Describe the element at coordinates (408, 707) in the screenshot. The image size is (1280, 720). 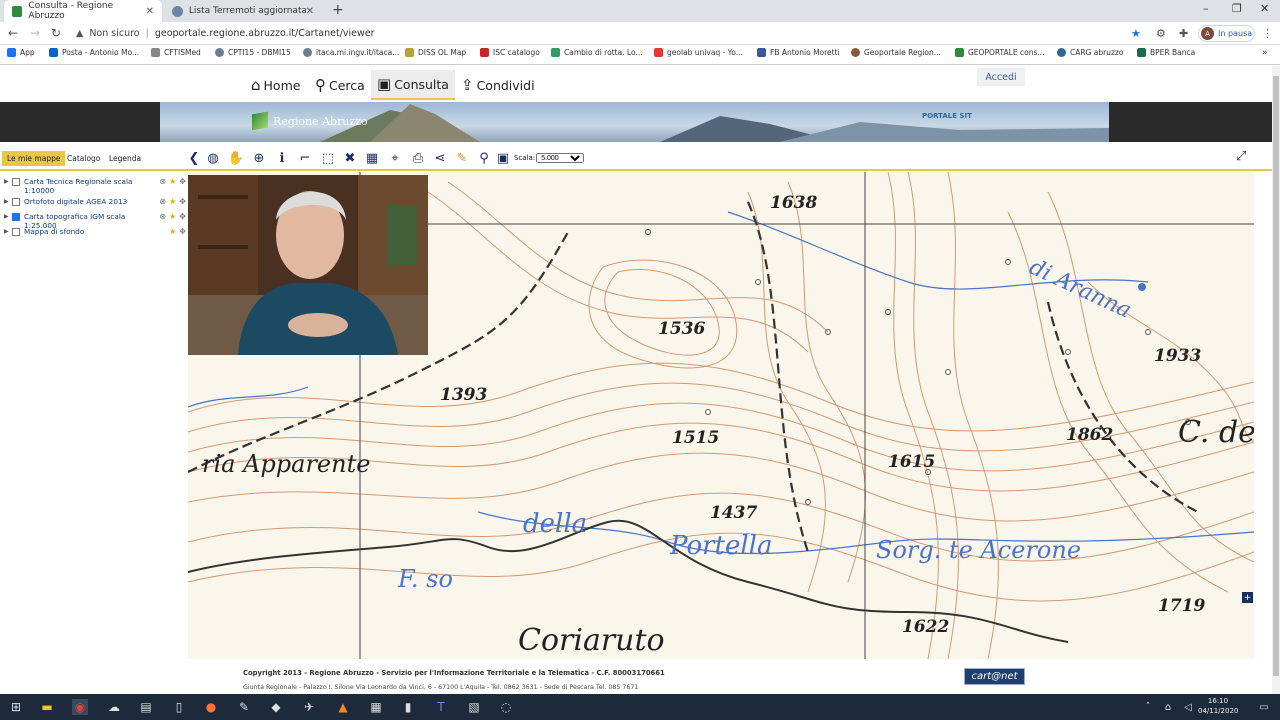
I see `usb-icon: ▮` at that location.